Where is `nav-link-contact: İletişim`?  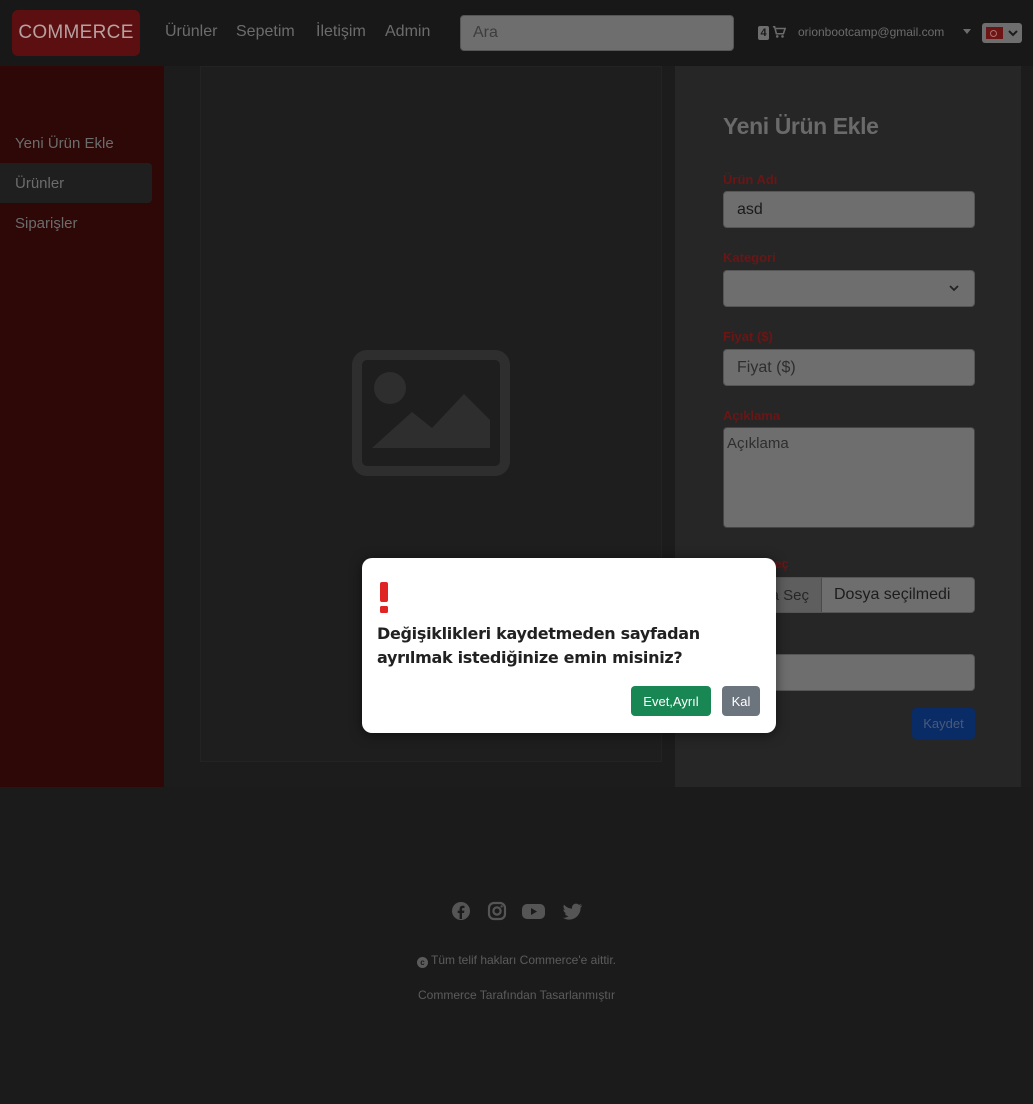
nav-link-contact: İletişim is located at coordinates (341, 32).